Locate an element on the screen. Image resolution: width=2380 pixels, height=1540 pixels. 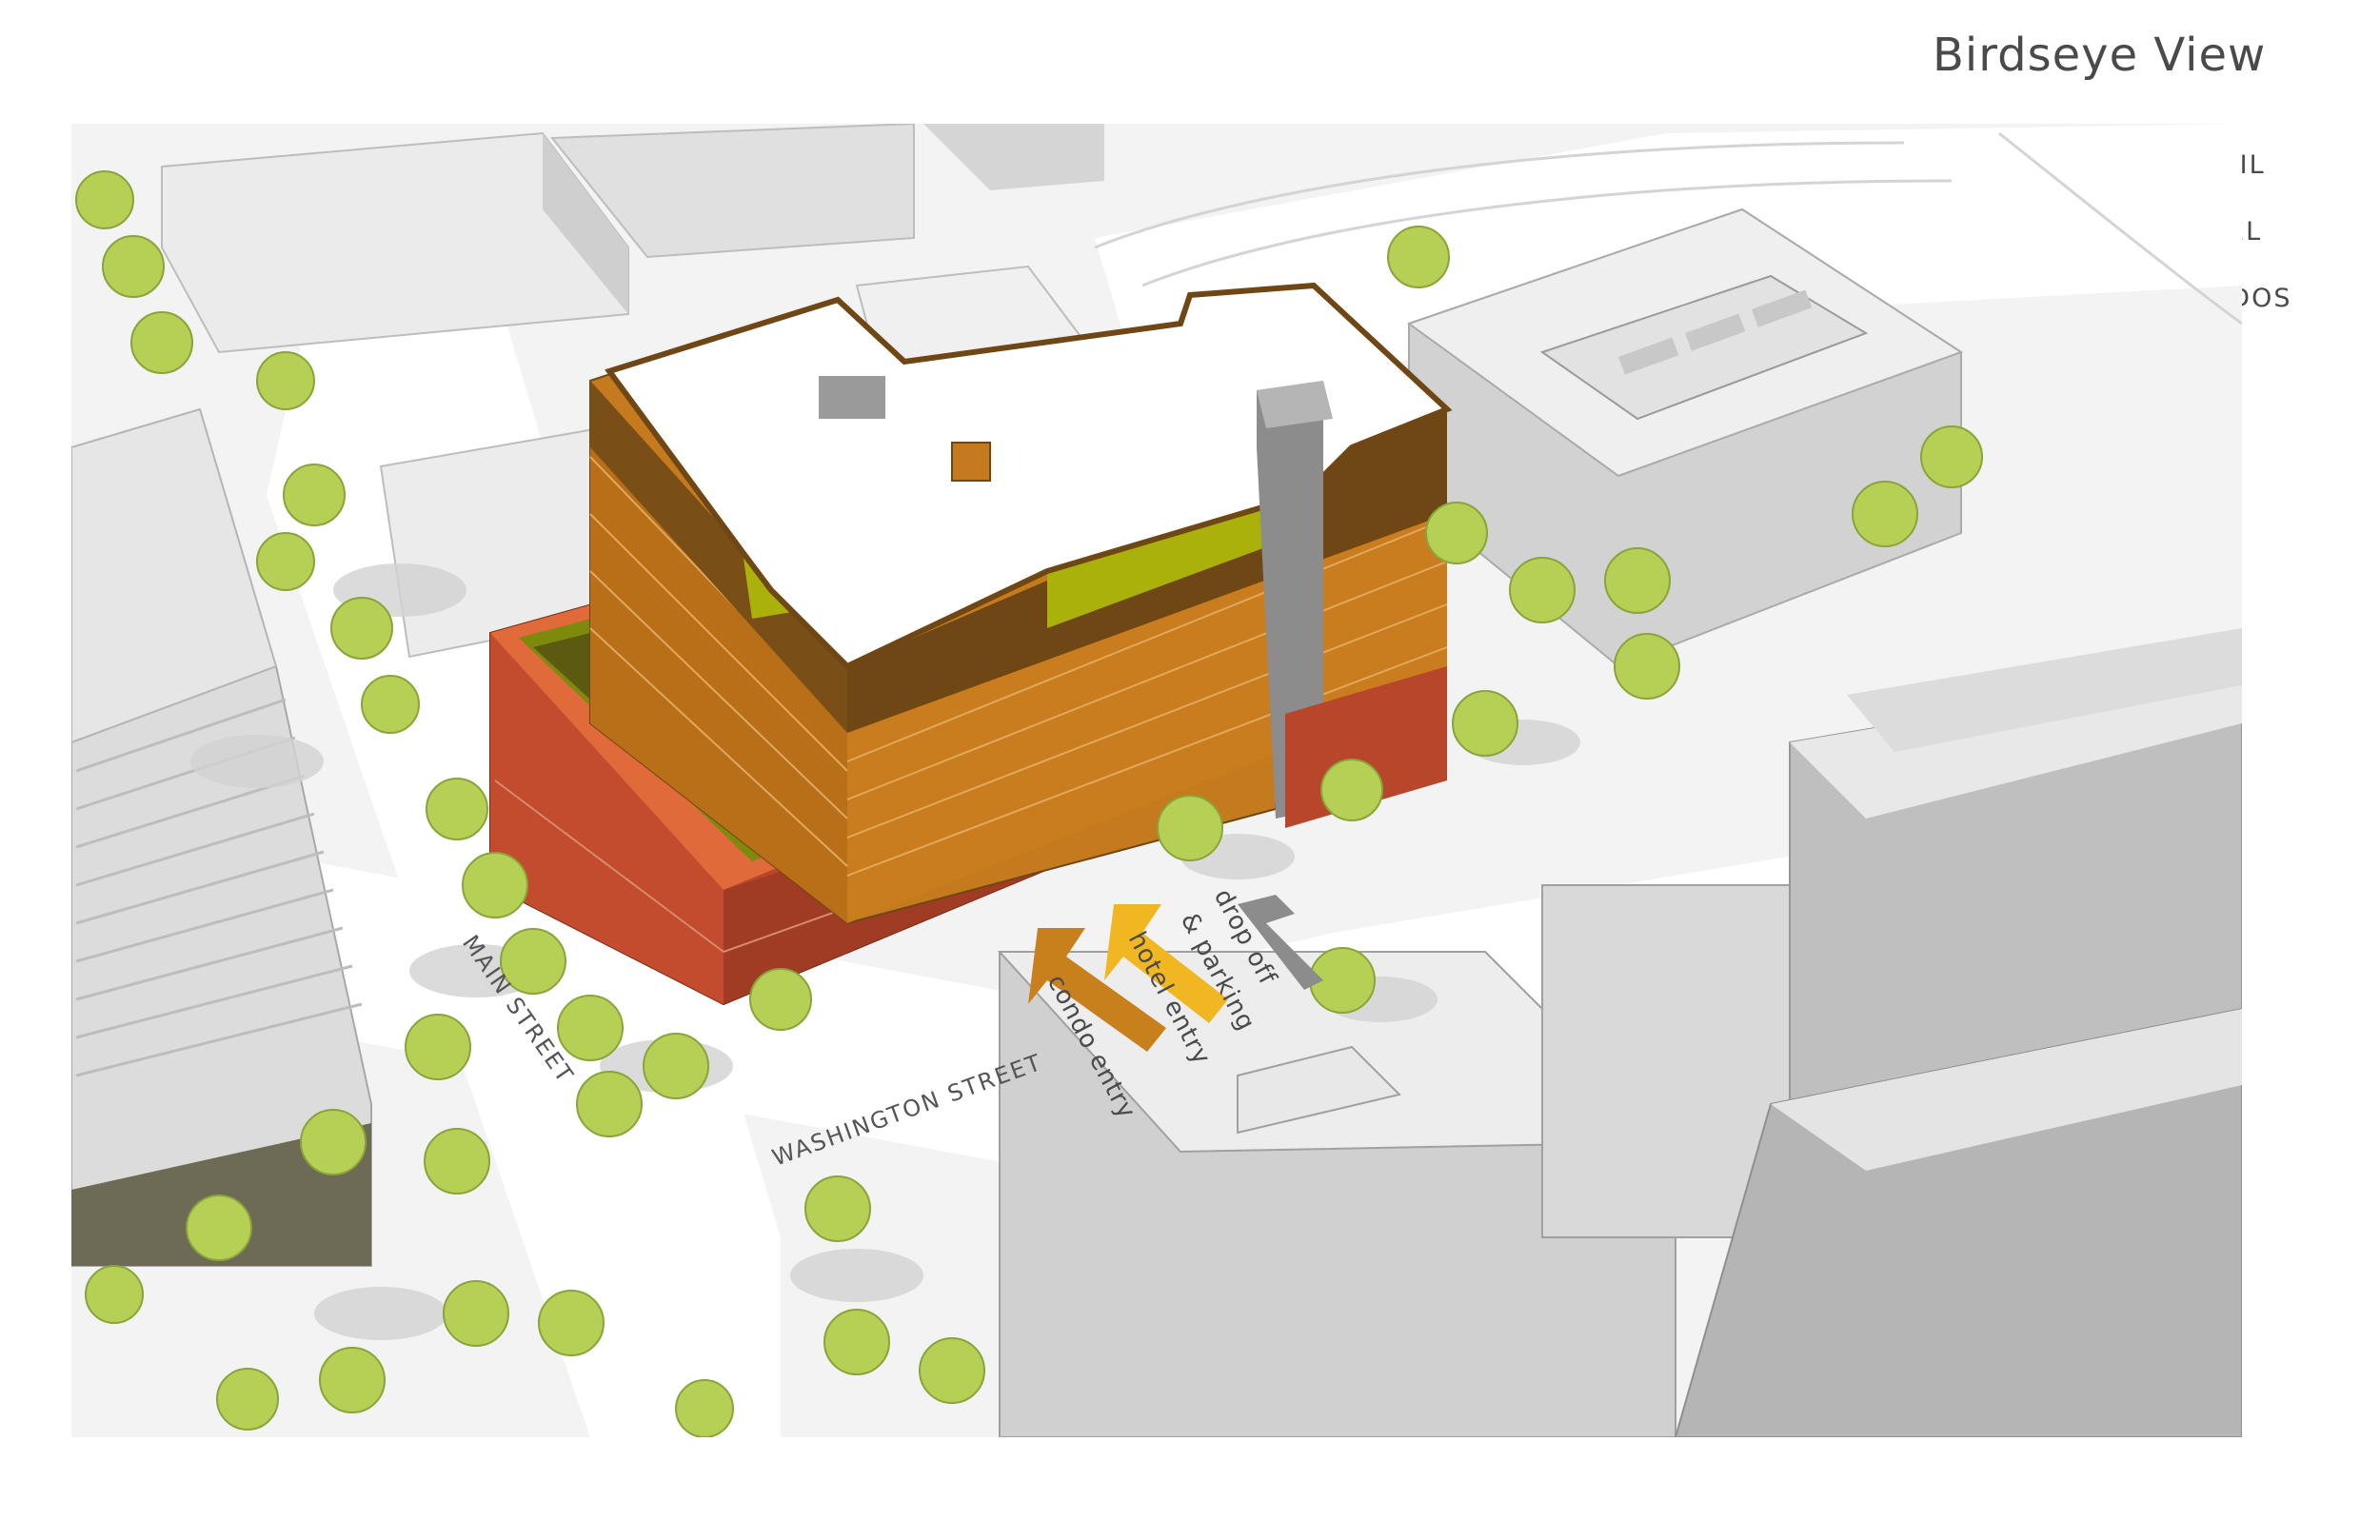
rooftop-mechanical is located at coordinates (852, 397).